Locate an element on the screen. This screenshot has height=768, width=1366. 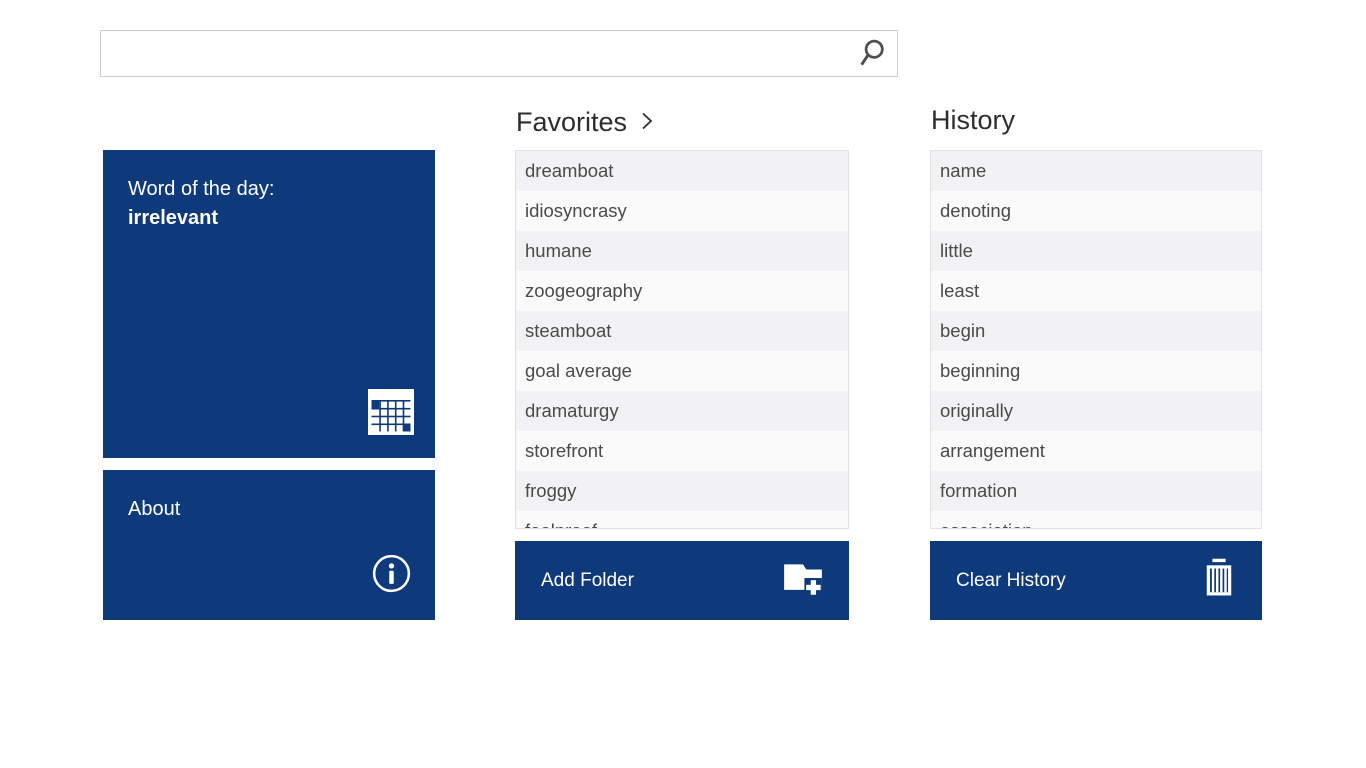
clear-history-label: Clear History is located at coordinates (1011, 580).